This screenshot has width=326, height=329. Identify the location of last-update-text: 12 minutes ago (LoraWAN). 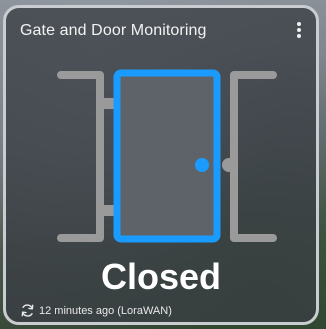
(105, 310).